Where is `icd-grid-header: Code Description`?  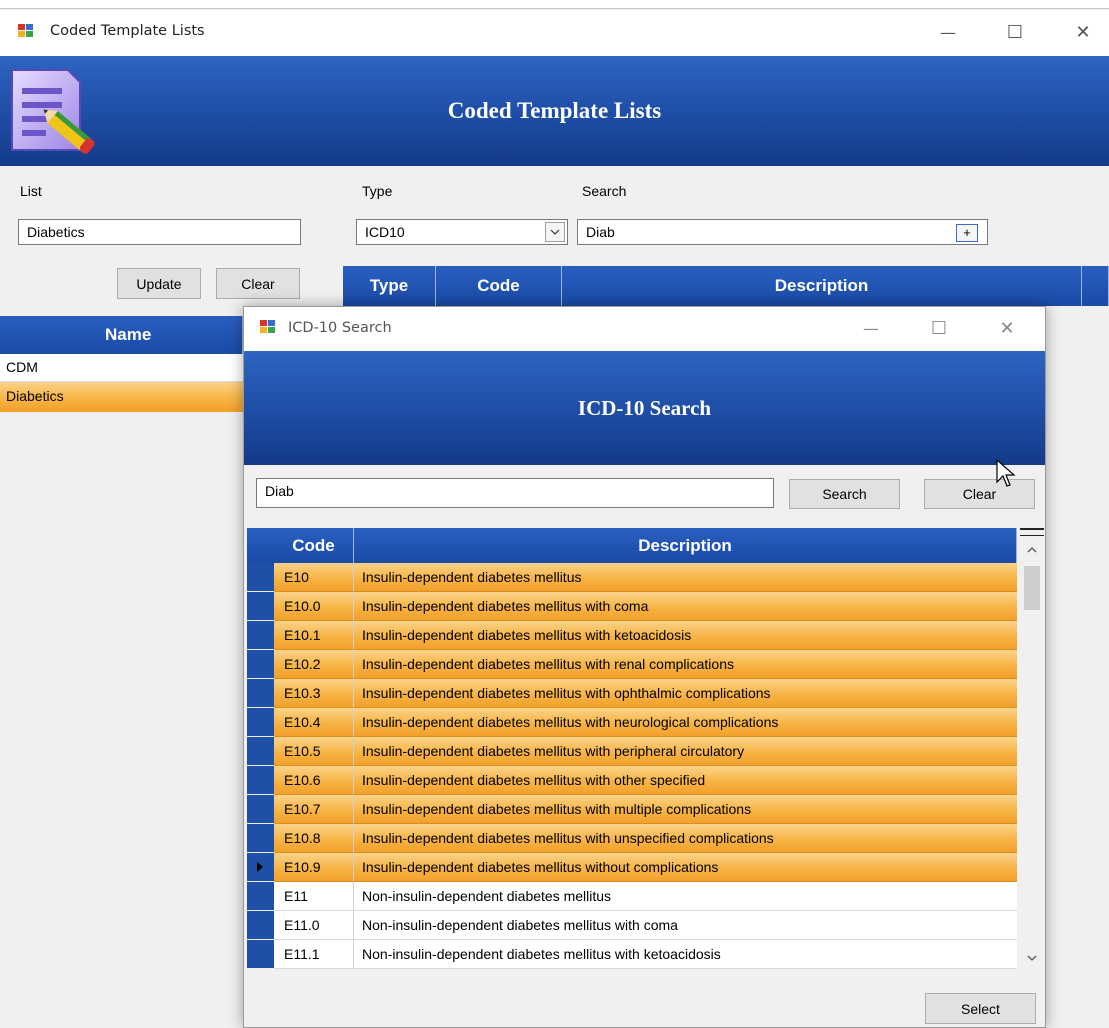
icd-grid-header: Code Description is located at coordinates (632, 545).